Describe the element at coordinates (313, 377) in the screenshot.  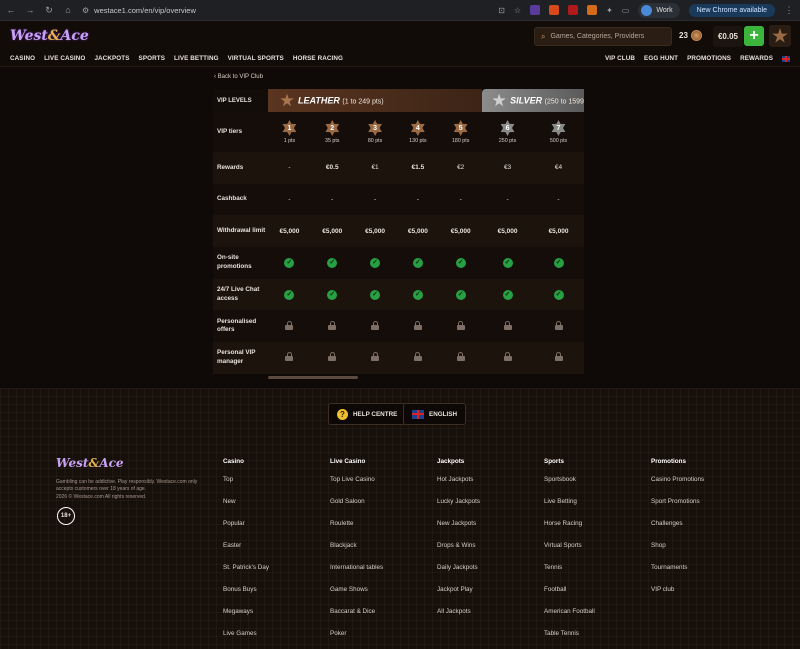
I see `table-horizontal-scrollbar` at that location.